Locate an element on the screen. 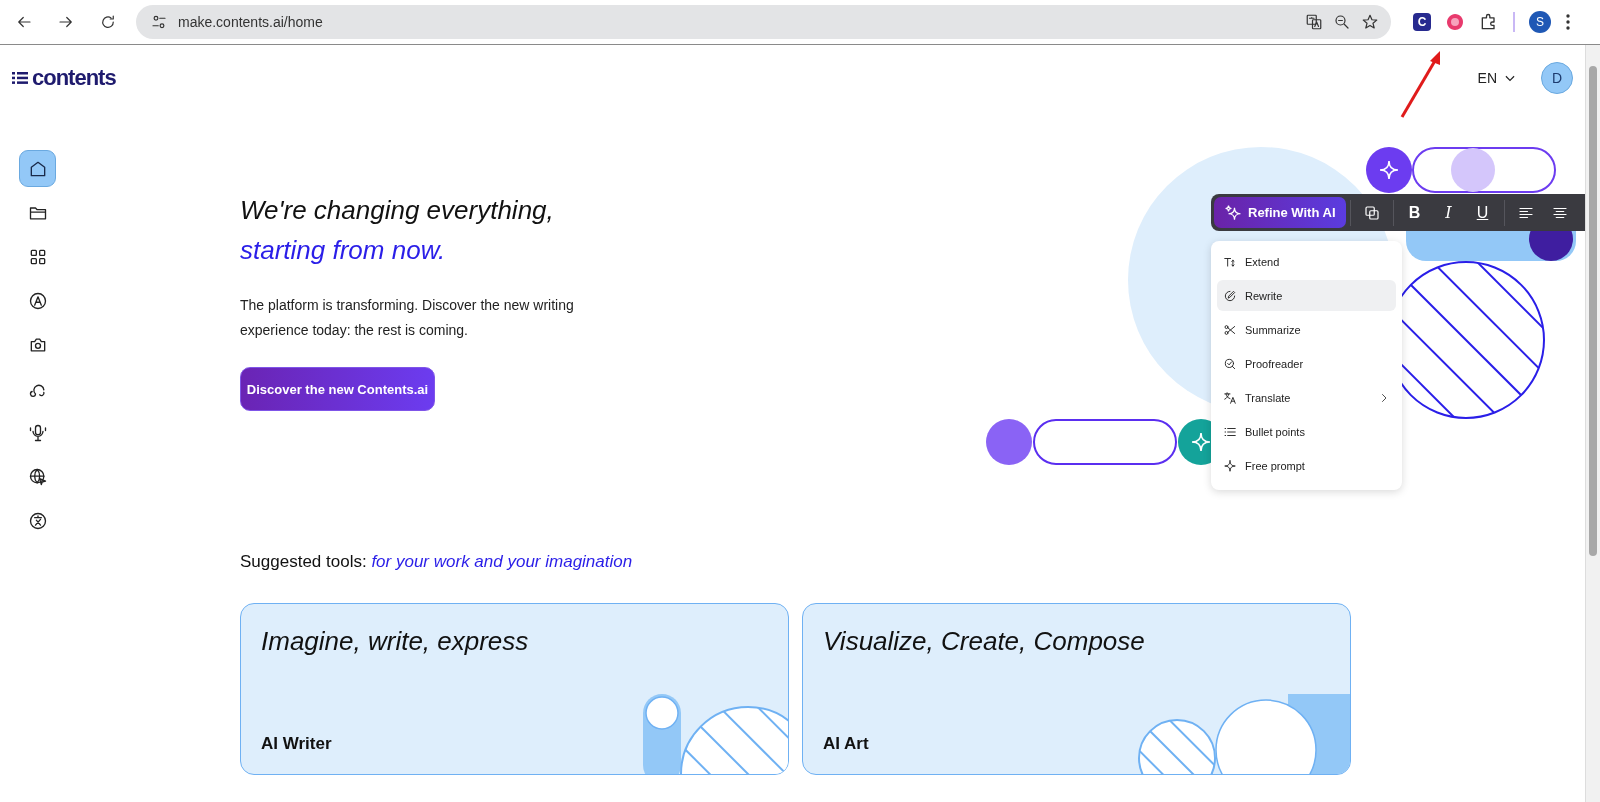 The height and width of the screenshot is (802, 1600). reload-icon is located at coordinates (108, 22).